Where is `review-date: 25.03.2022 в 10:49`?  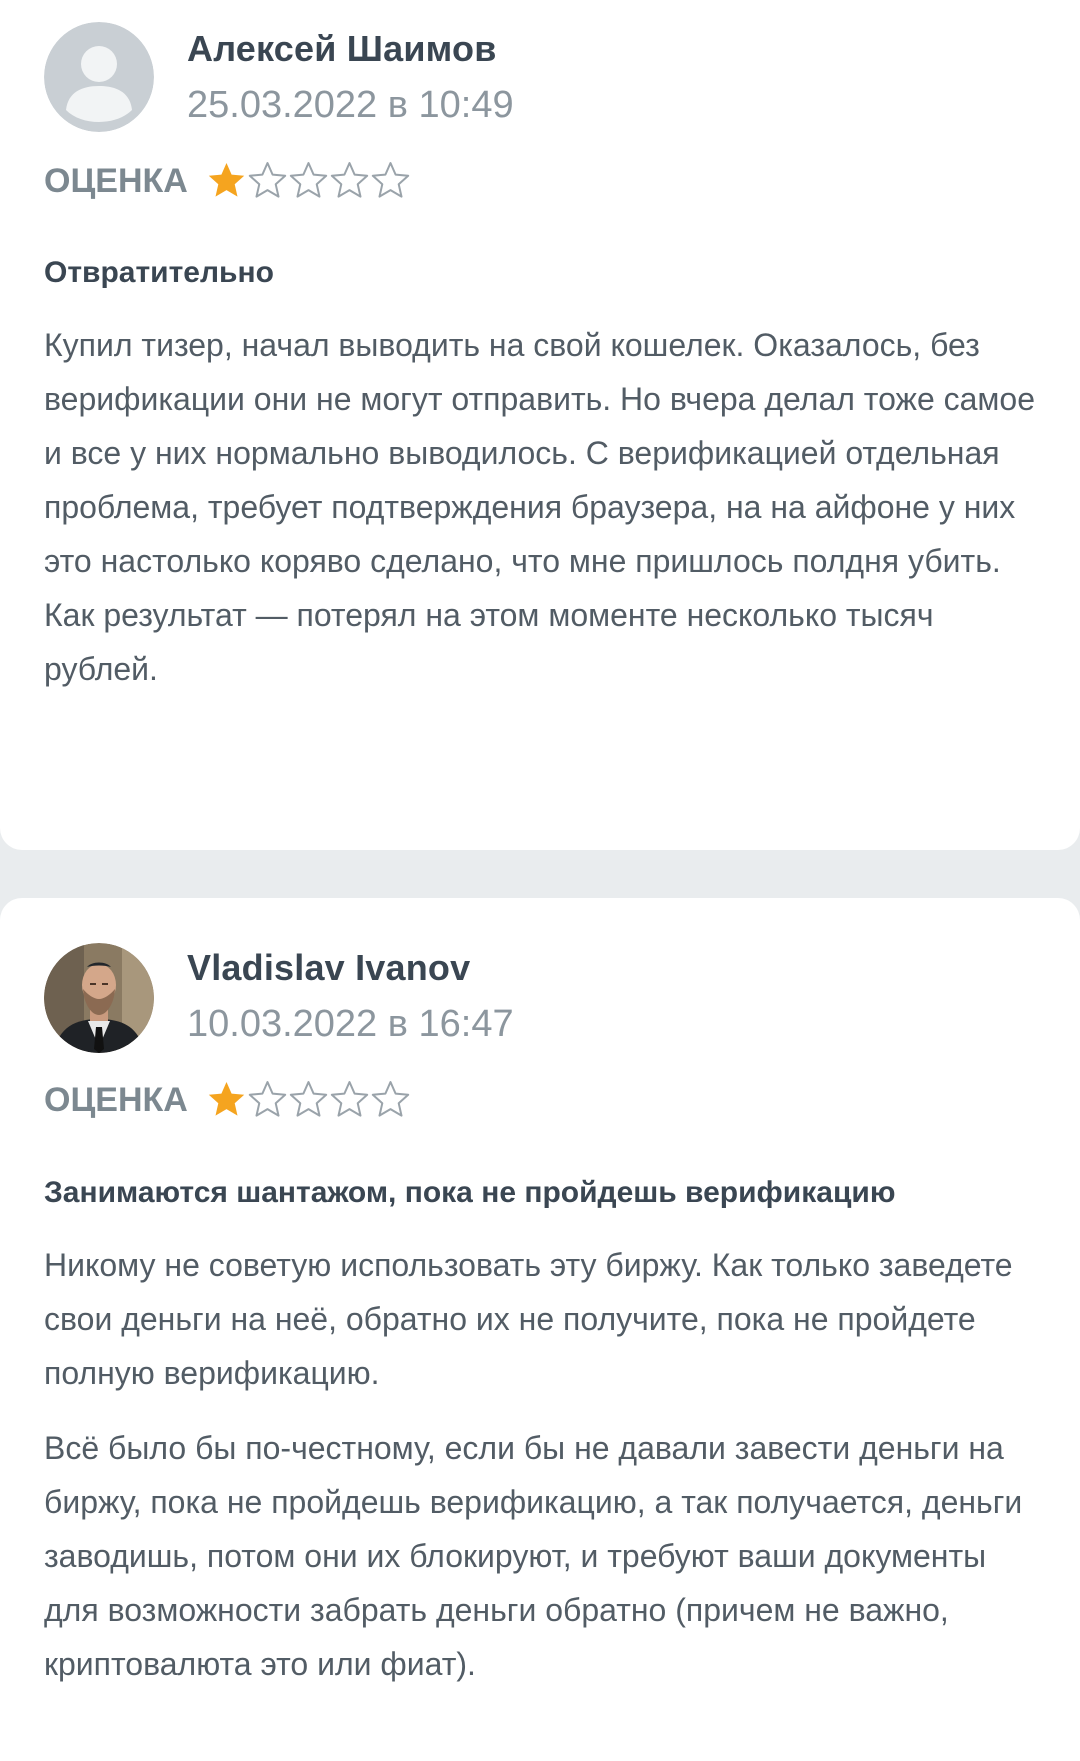 review-date: 25.03.2022 в 10:49 is located at coordinates (350, 105).